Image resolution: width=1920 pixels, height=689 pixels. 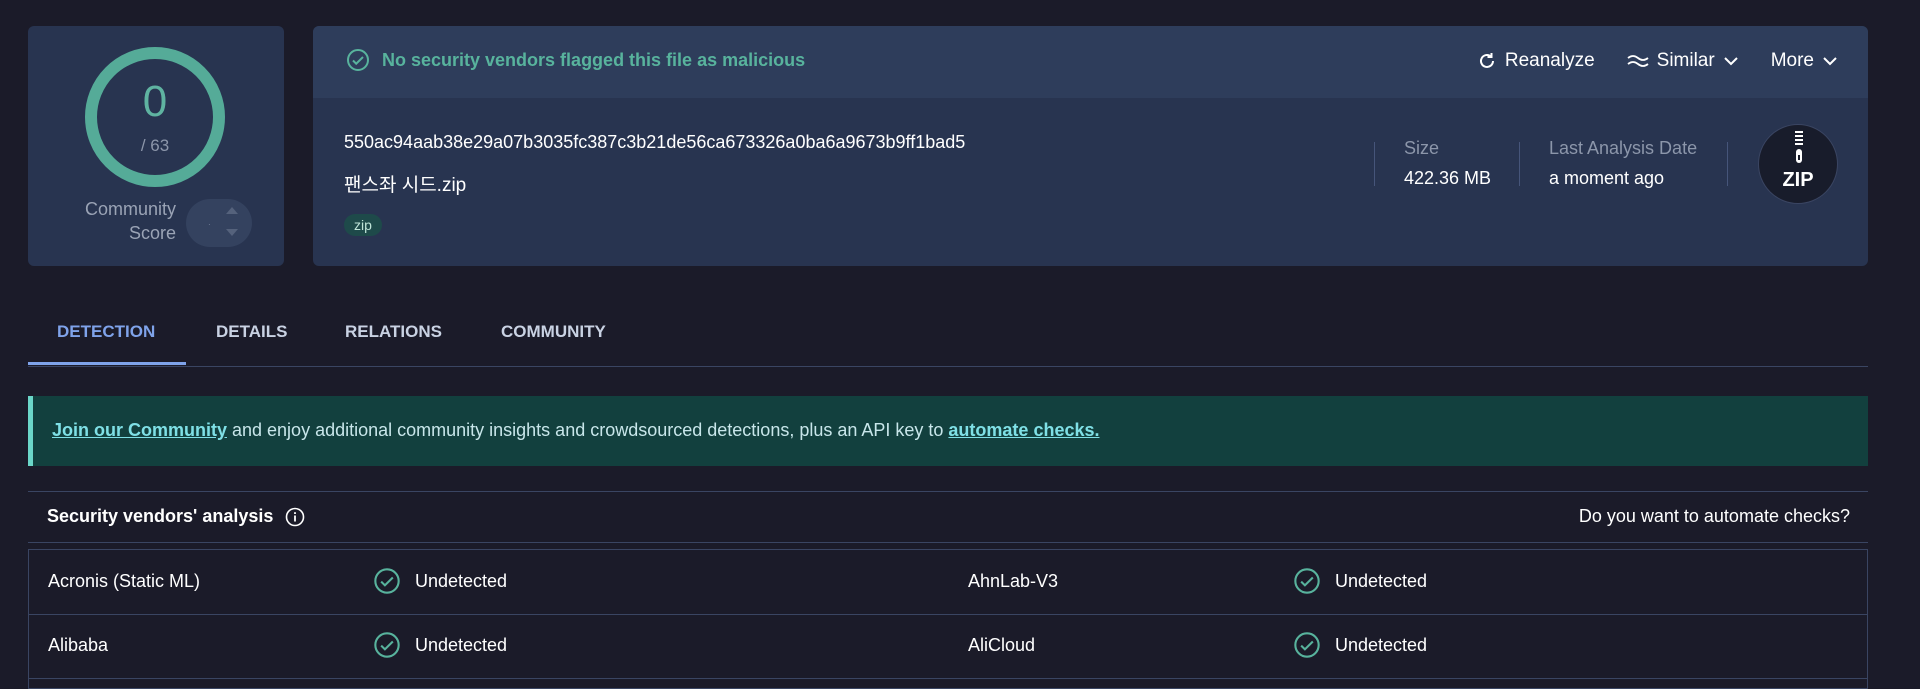 I want to click on more-button: More, so click(x=1804, y=61).